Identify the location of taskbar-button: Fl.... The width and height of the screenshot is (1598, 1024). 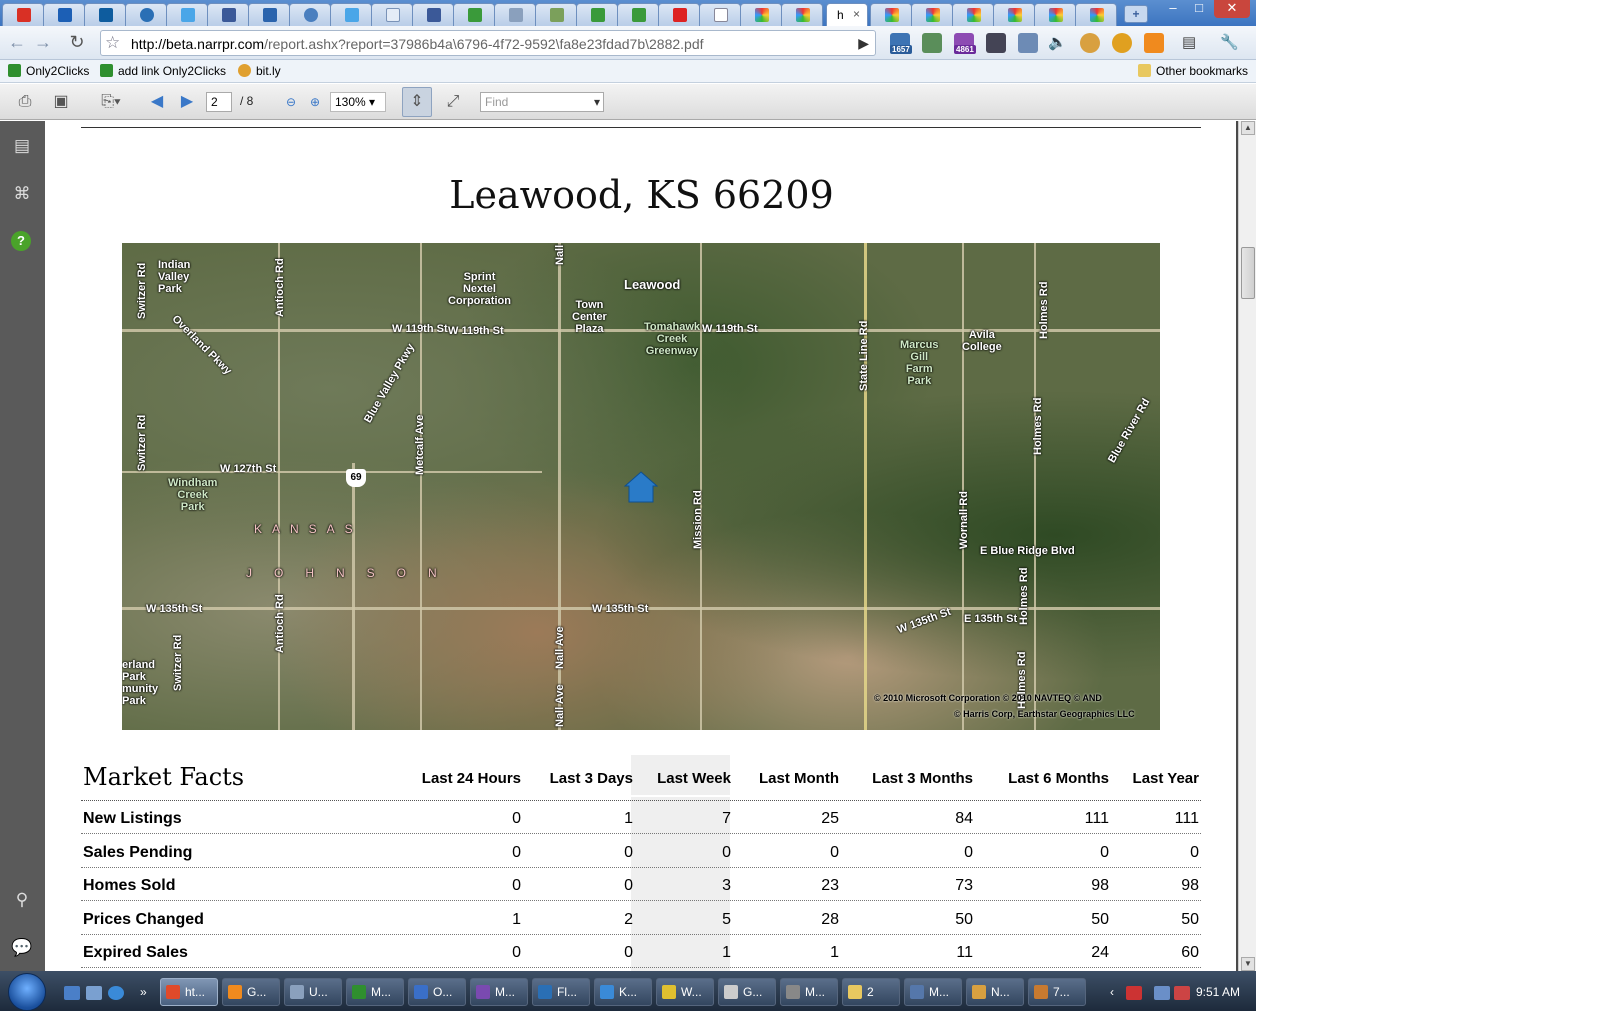
(561, 992).